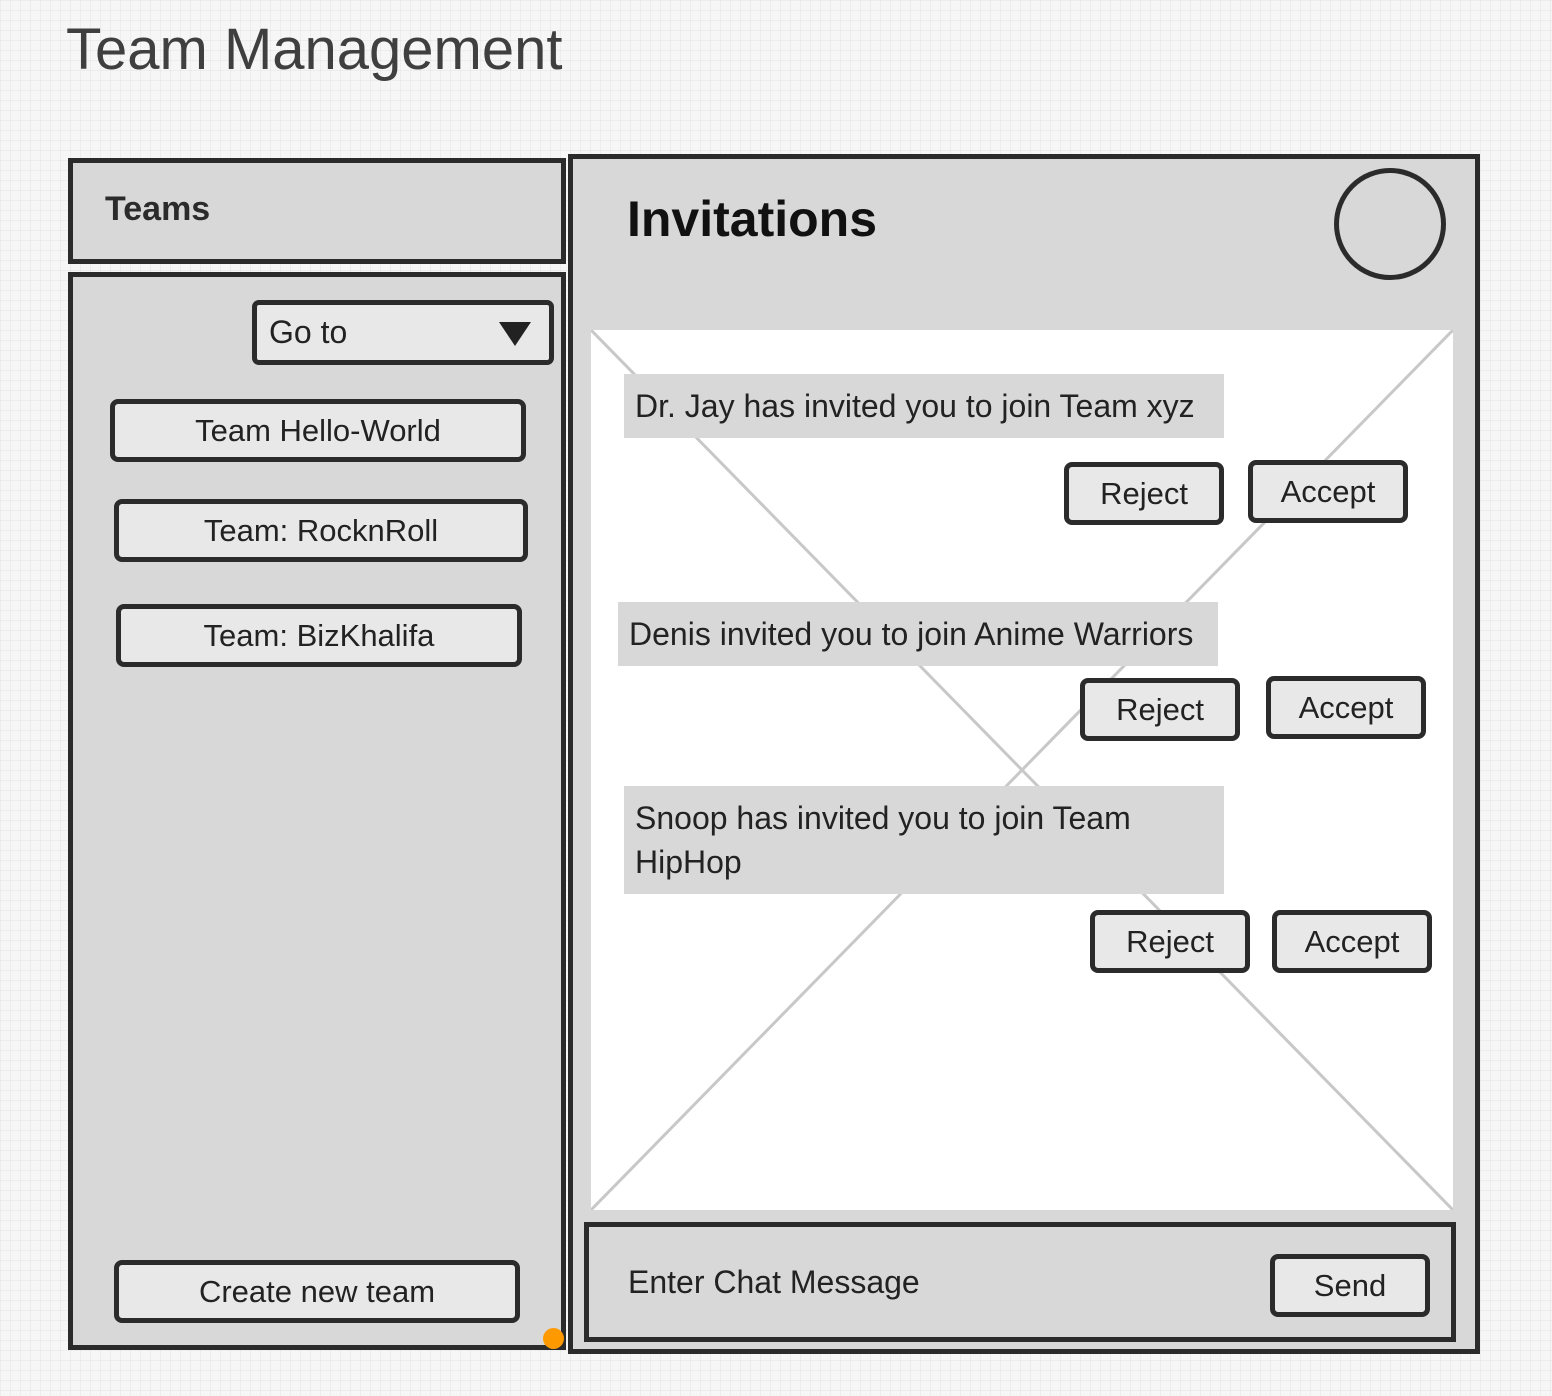 The image size is (1552, 1396). Describe the element at coordinates (752, 219) in the screenshot. I see `invitations-title: Invitations` at that location.